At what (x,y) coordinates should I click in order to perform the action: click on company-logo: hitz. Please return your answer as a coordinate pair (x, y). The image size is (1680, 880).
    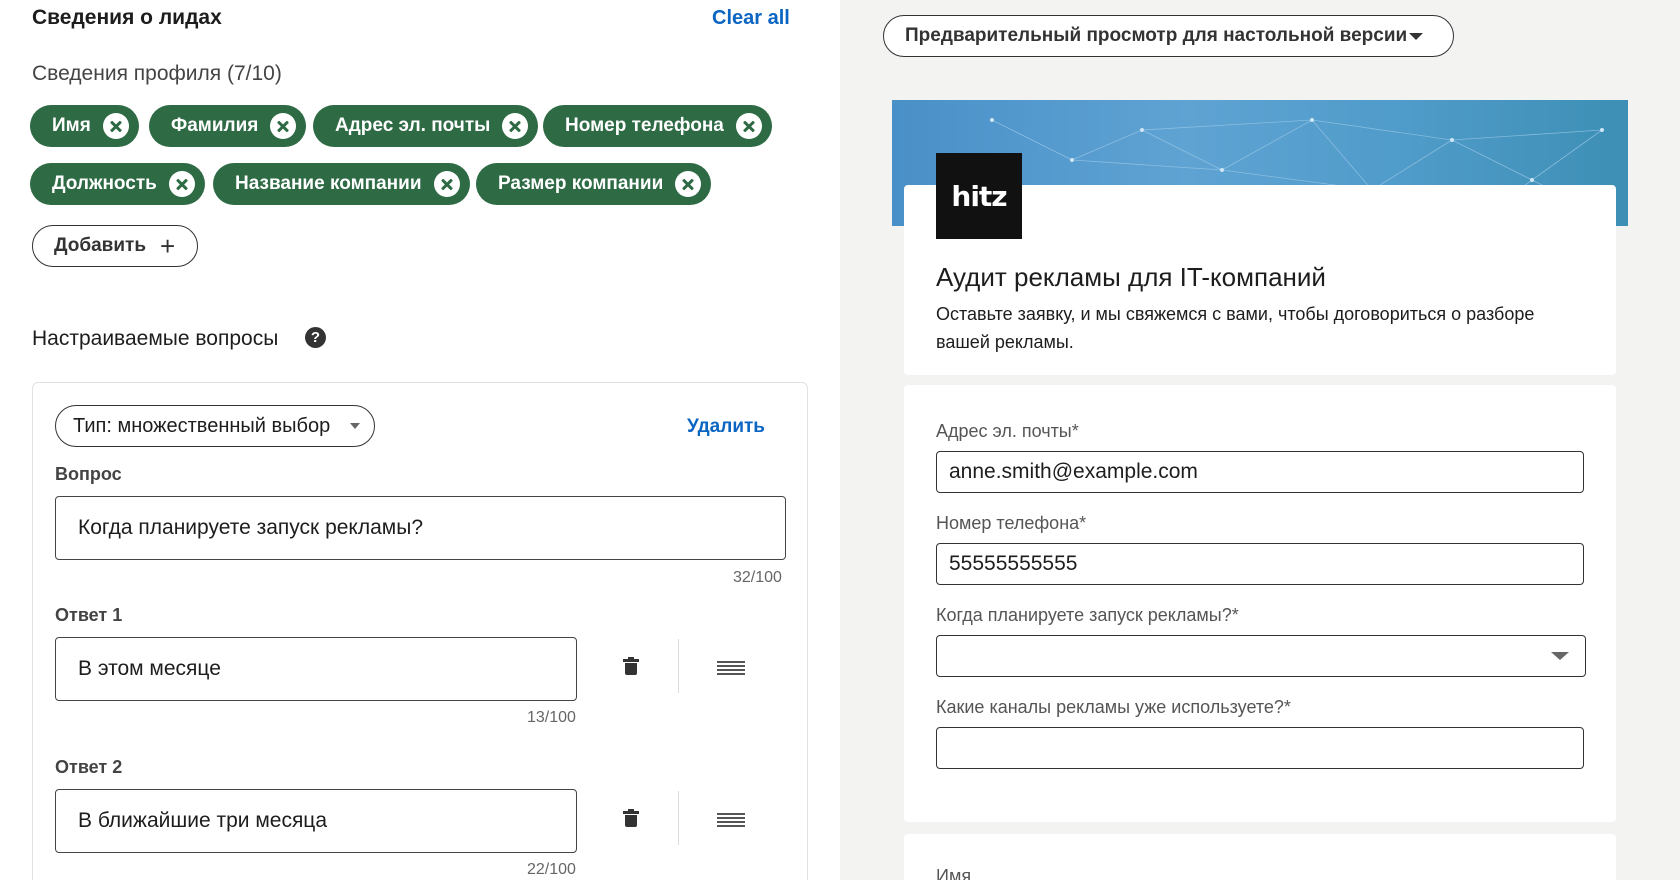
    Looking at the image, I should click on (979, 196).